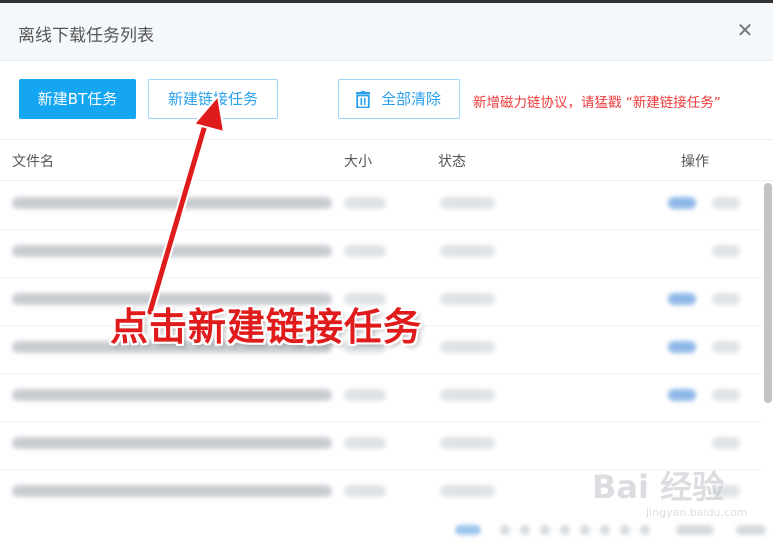 Image resolution: width=773 pixels, height=543 pixels. I want to click on scrollbar, so click(768, 293).